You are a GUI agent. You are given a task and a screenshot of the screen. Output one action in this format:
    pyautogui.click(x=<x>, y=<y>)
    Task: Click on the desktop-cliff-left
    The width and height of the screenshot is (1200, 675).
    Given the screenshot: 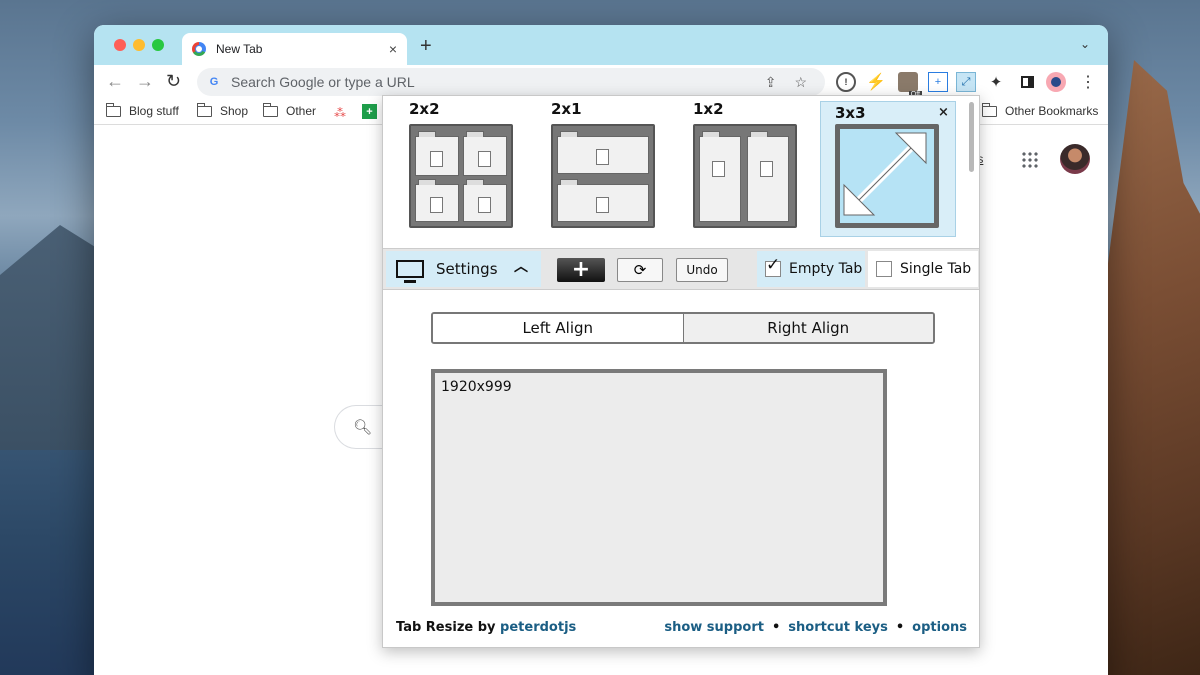 What is the action you would take?
    pyautogui.click(x=50, y=337)
    